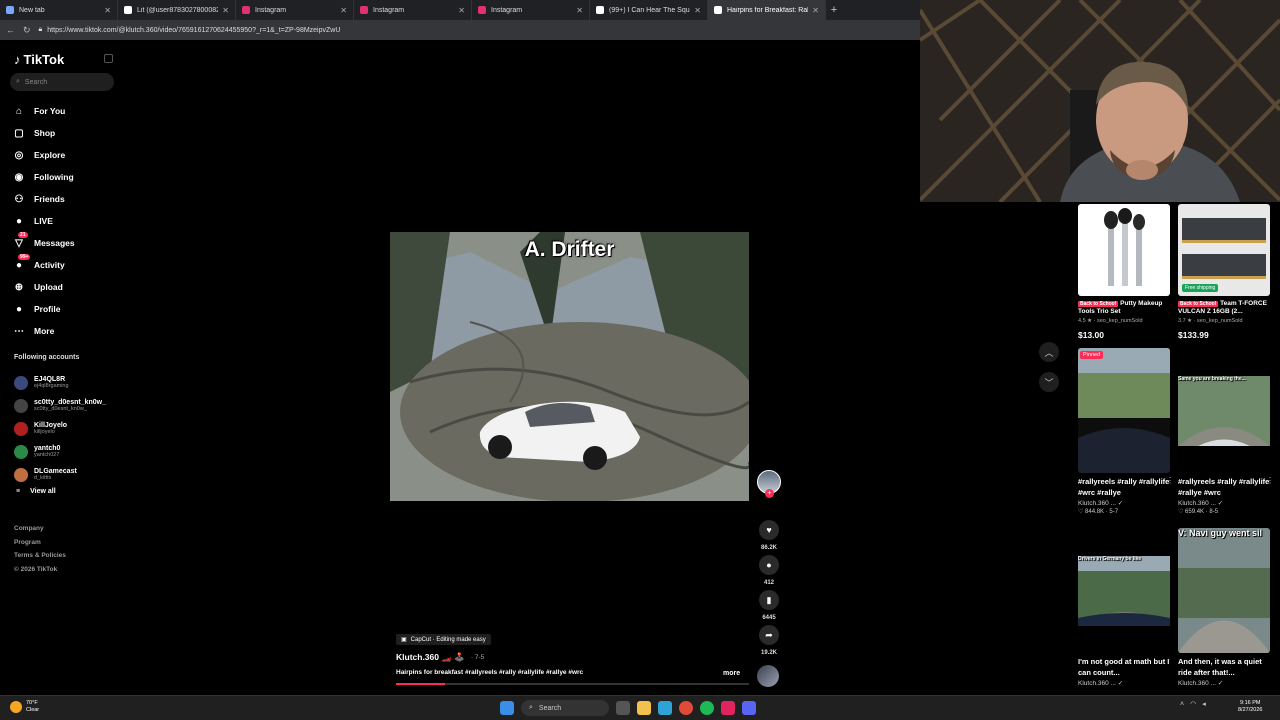 The image size is (1280, 720). Describe the element at coordinates (707, 708) in the screenshot. I see `spotify-icon` at that location.